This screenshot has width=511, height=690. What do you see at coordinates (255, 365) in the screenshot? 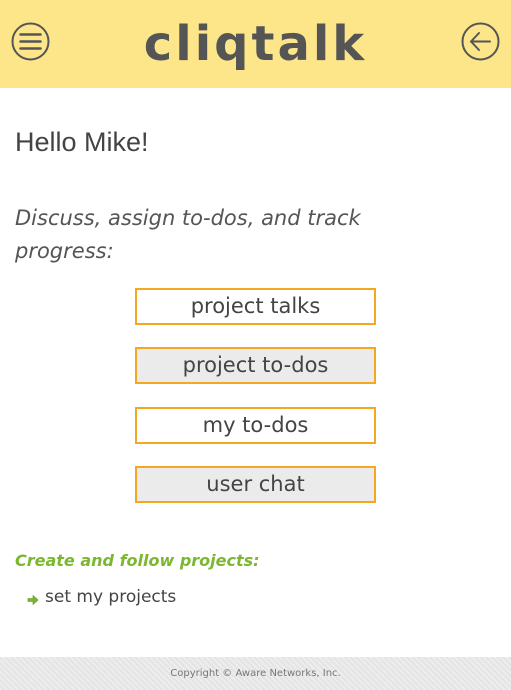
I see `project-todos-button: project to-dos` at bounding box center [255, 365].